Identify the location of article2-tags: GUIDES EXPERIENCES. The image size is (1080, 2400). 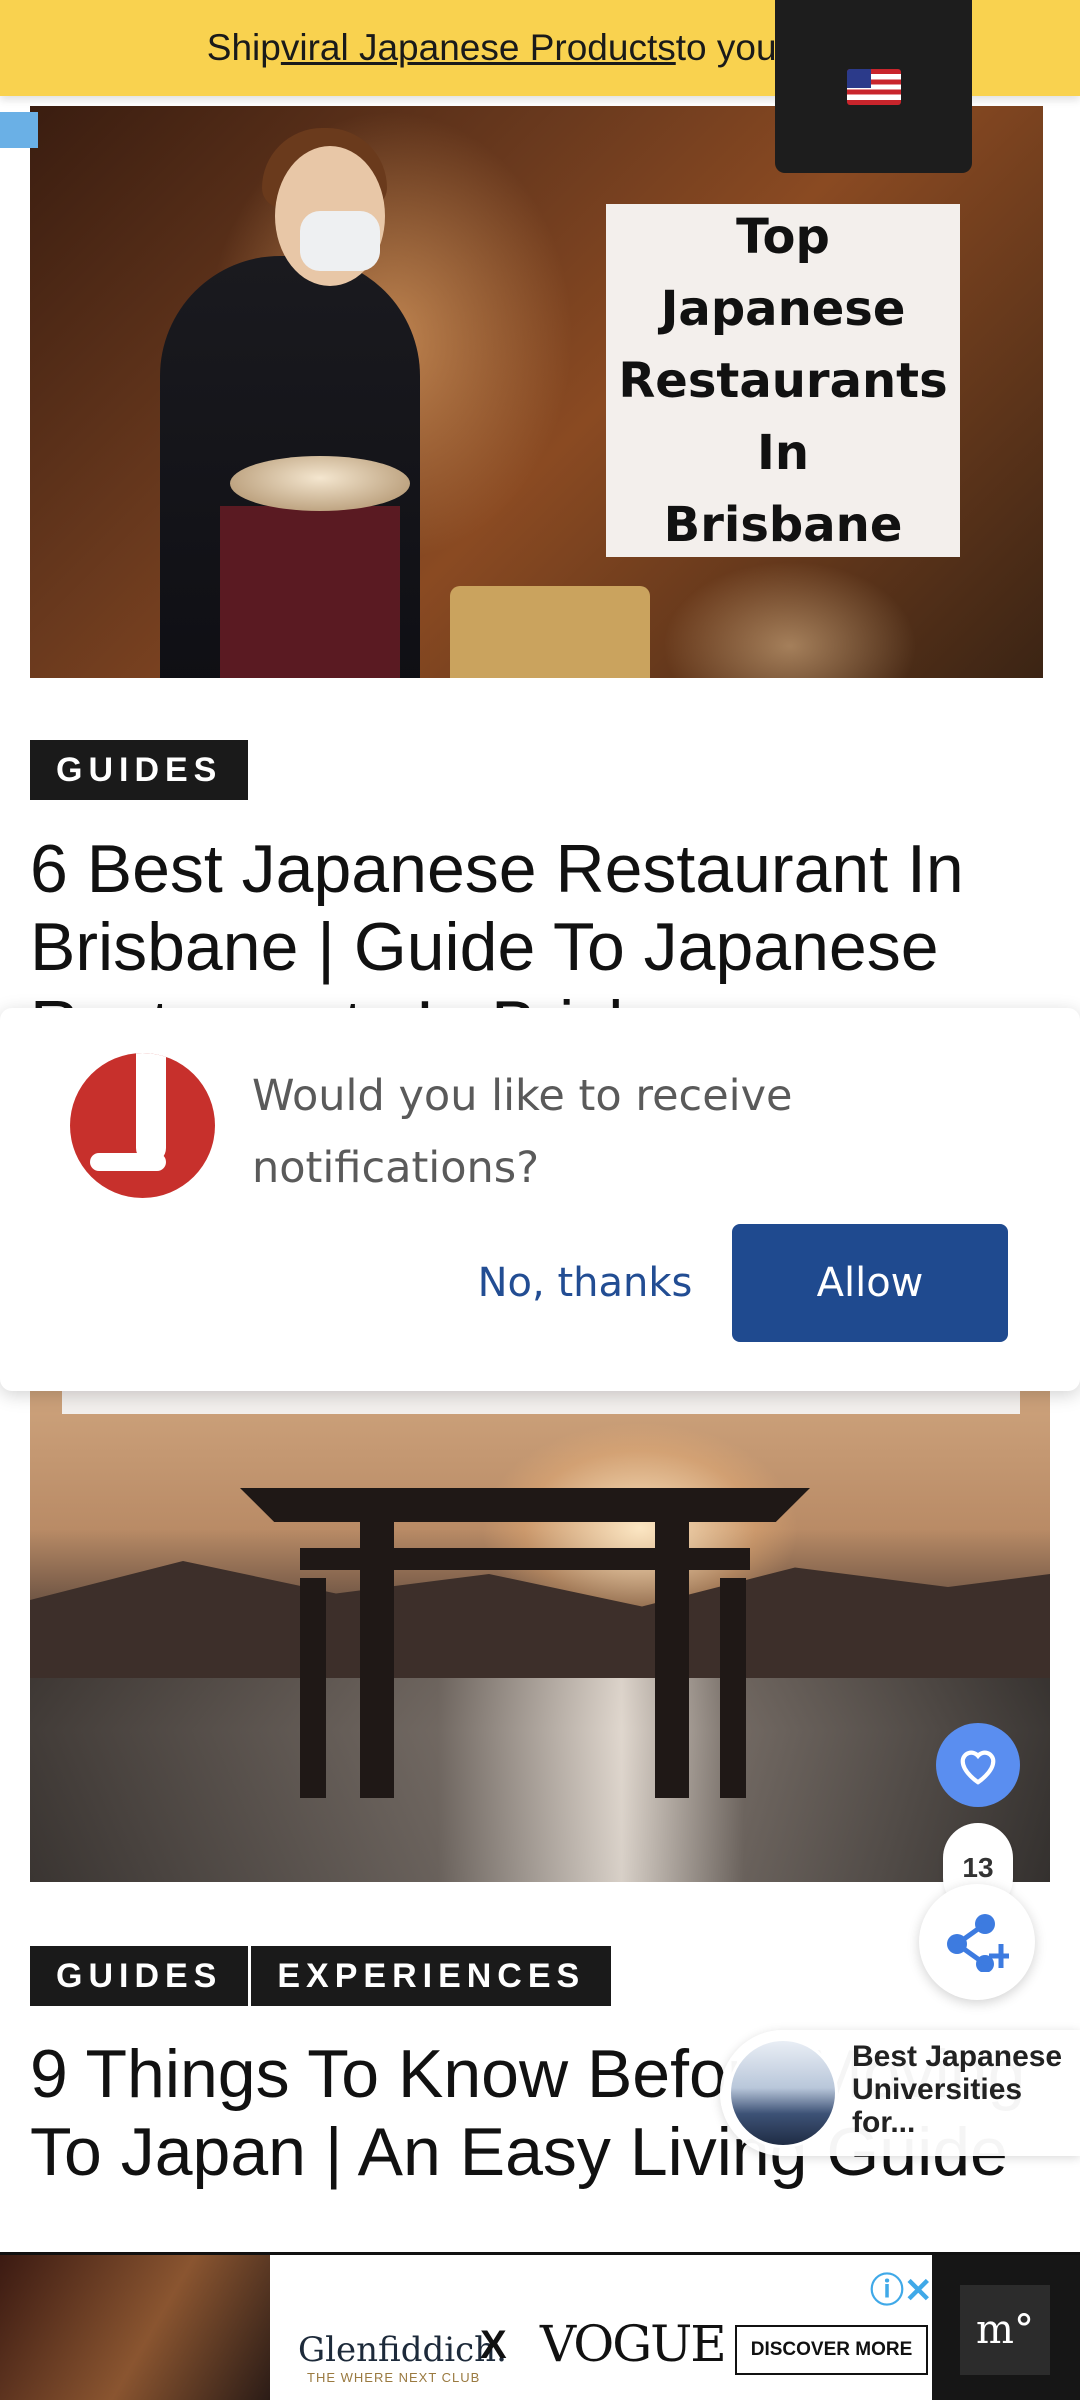
(321, 1976).